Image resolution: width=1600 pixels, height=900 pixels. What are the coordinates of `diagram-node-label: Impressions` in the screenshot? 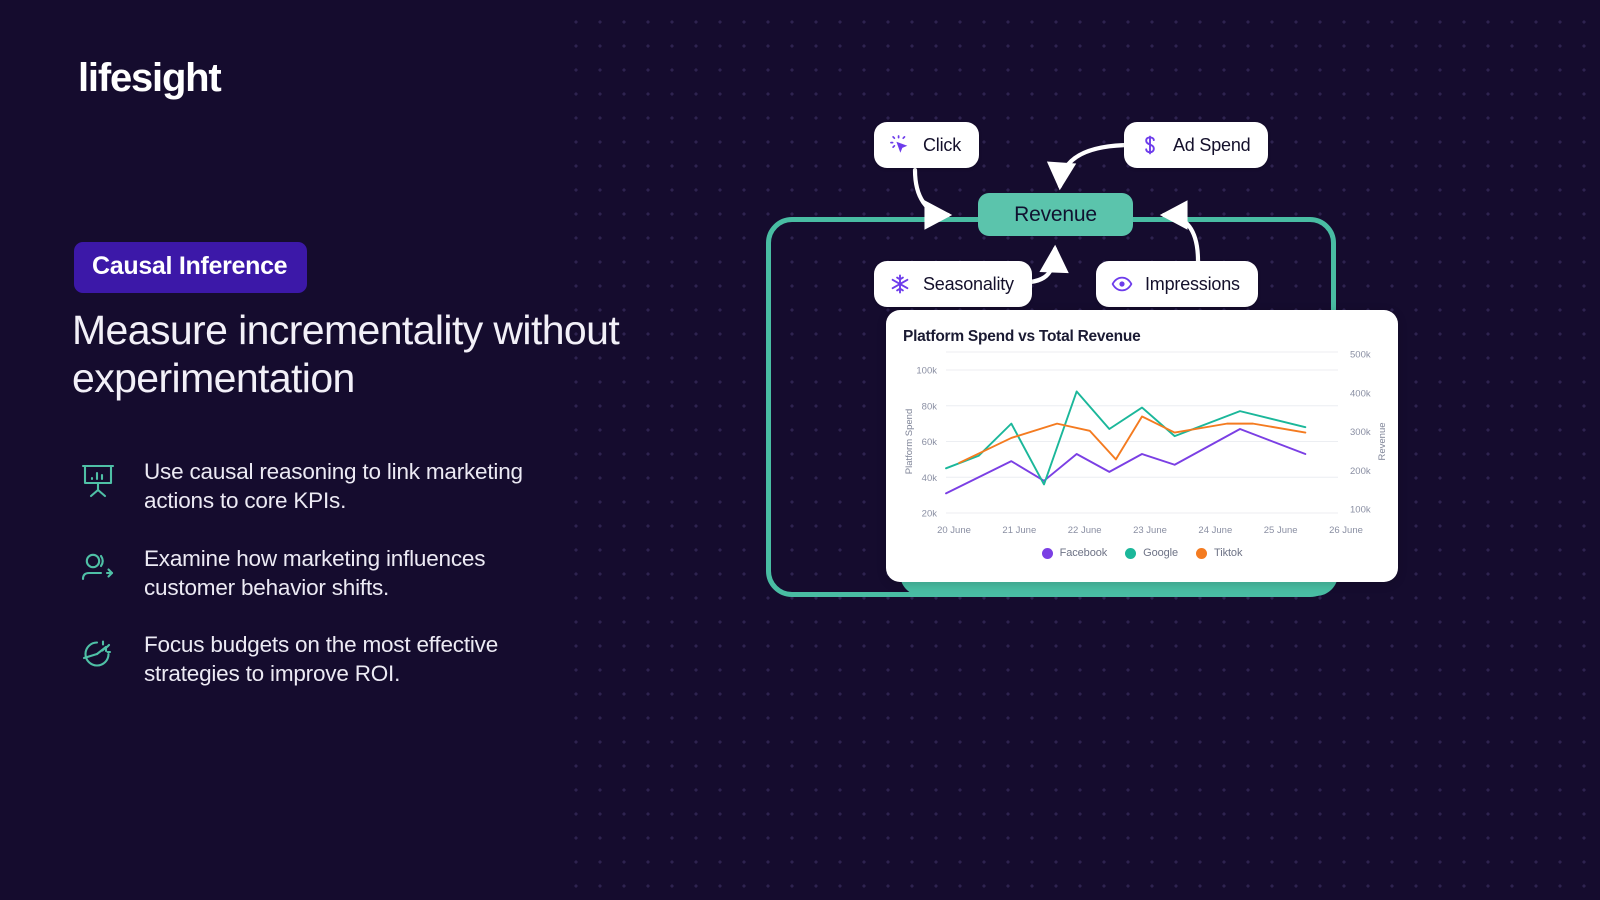 It's located at (1192, 283).